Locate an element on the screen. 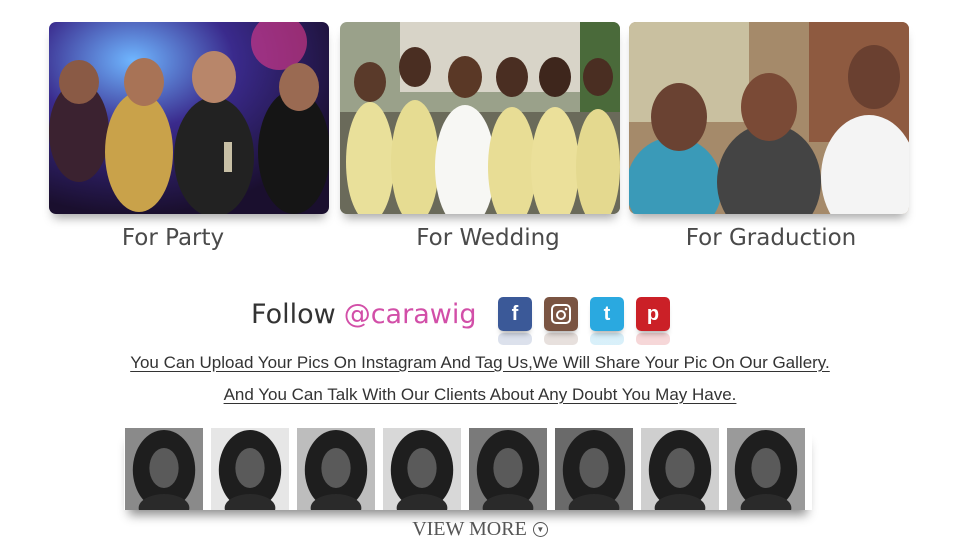 This screenshot has width=960, height=553. instagram-icon is located at coordinates (561, 321).